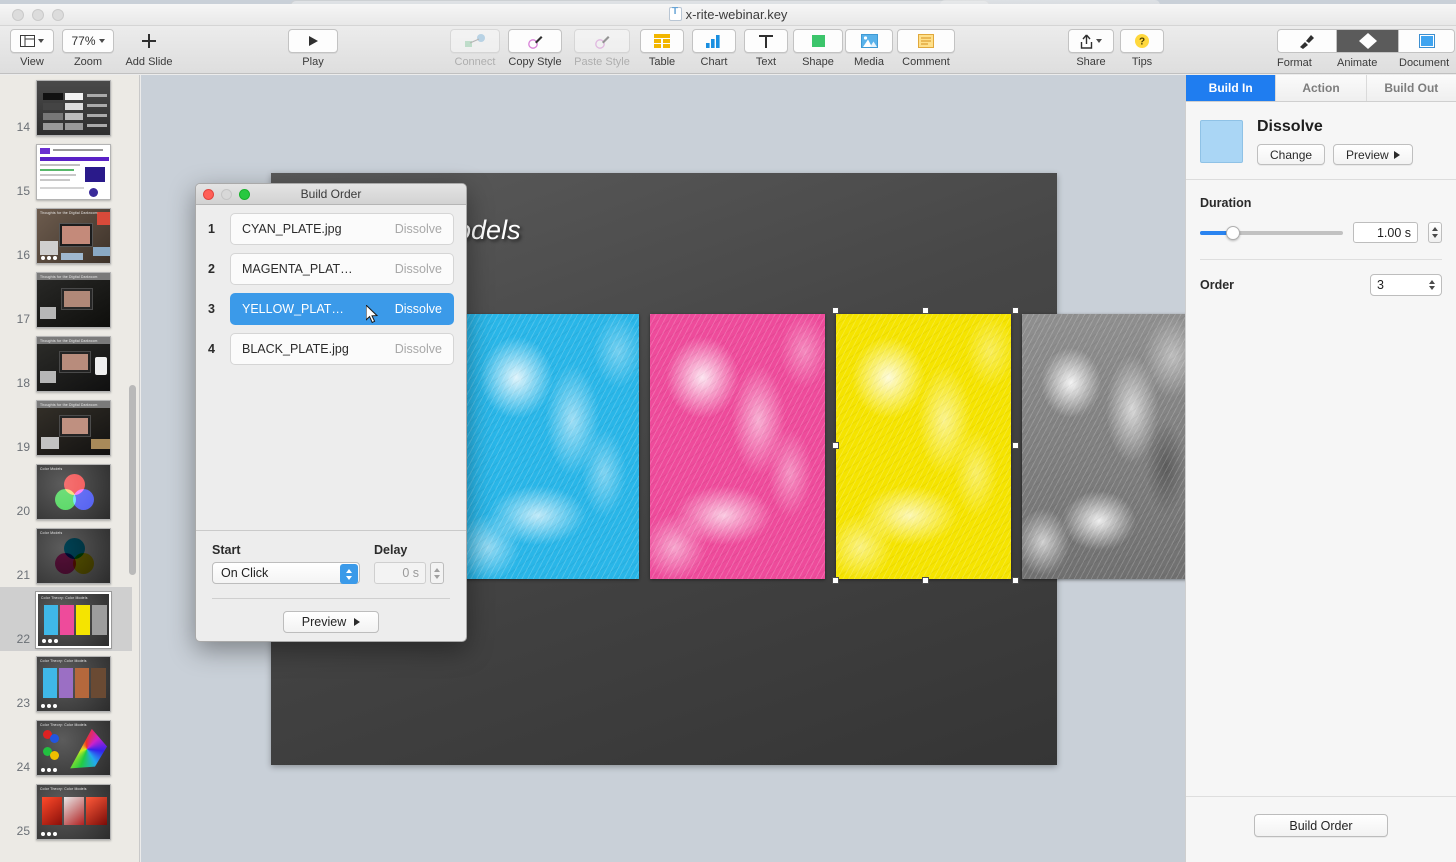 The height and width of the screenshot is (862, 1456). What do you see at coordinates (88, 41) in the screenshot?
I see `zoom-button-face: 77%` at bounding box center [88, 41].